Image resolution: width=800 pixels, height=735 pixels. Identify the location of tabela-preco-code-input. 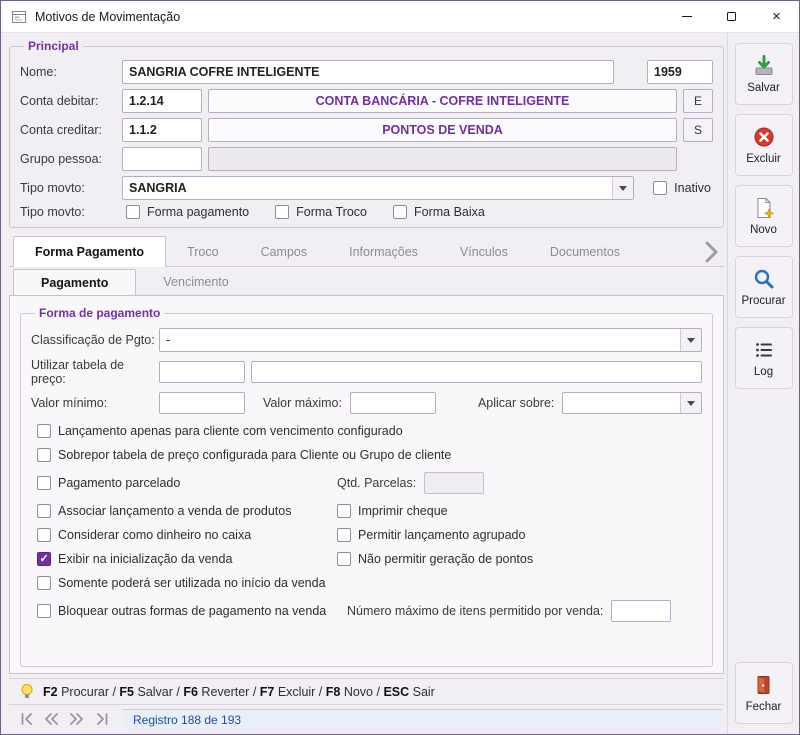
(202, 372).